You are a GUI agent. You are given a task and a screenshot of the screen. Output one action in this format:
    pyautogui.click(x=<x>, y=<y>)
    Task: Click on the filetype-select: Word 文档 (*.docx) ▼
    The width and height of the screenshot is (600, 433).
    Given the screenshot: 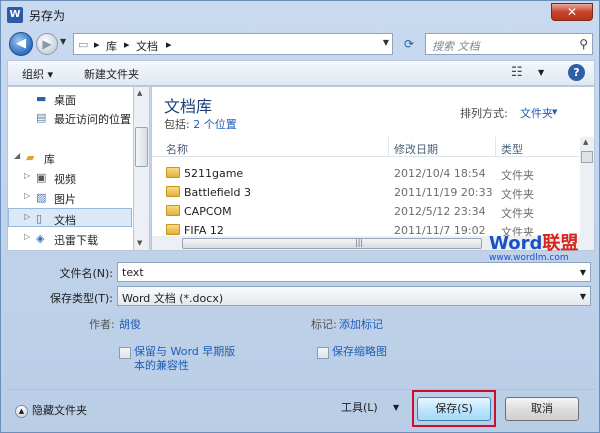 What is the action you would take?
    pyautogui.click(x=354, y=296)
    